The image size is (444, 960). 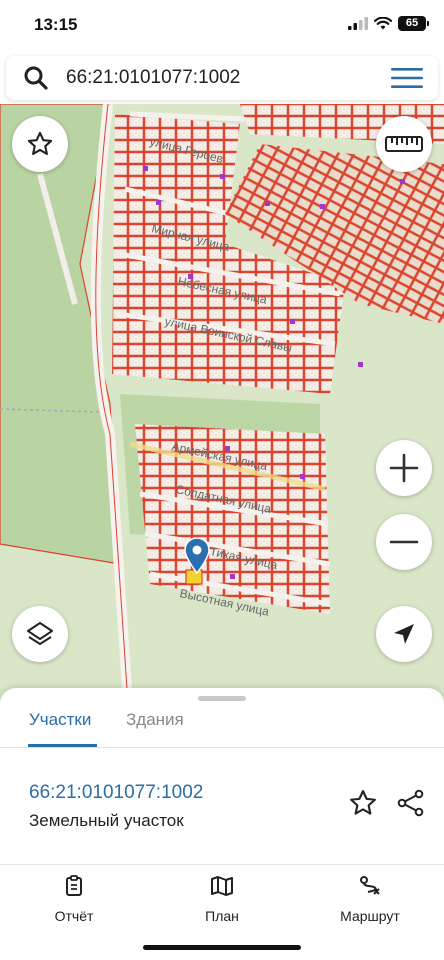 What do you see at coordinates (370, 916) in the screenshot?
I see `nav-route-label: Маршрут` at bounding box center [370, 916].